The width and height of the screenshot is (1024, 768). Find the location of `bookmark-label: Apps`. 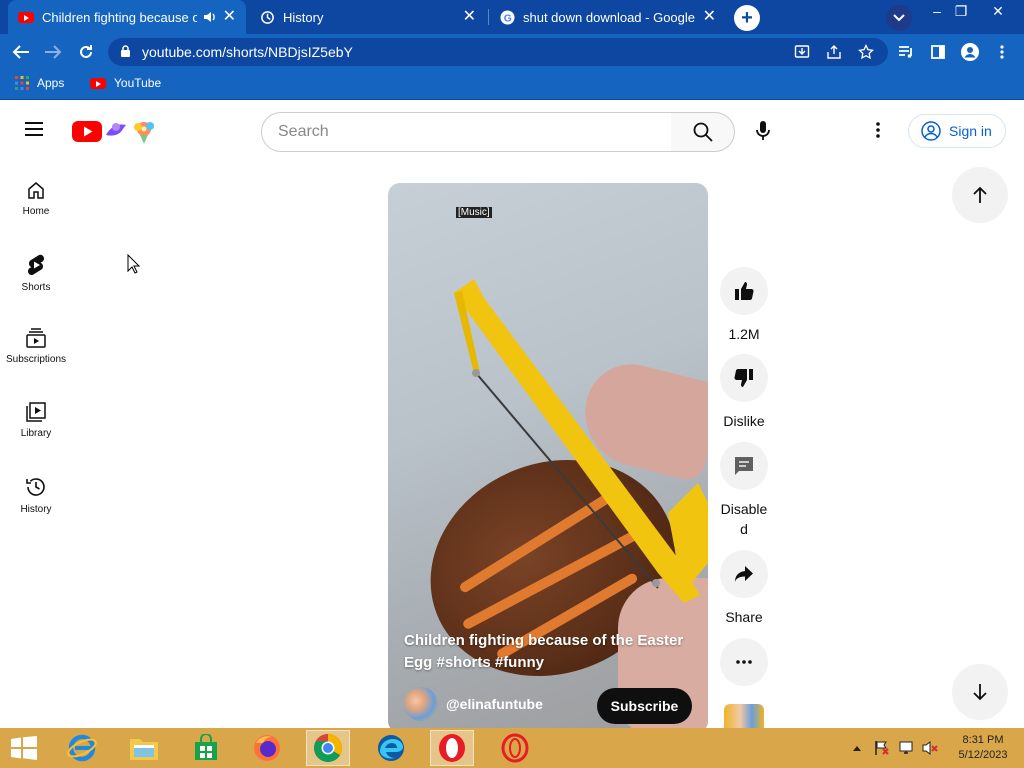

bookmark-label: Apps is located at coordinates (51, 83).